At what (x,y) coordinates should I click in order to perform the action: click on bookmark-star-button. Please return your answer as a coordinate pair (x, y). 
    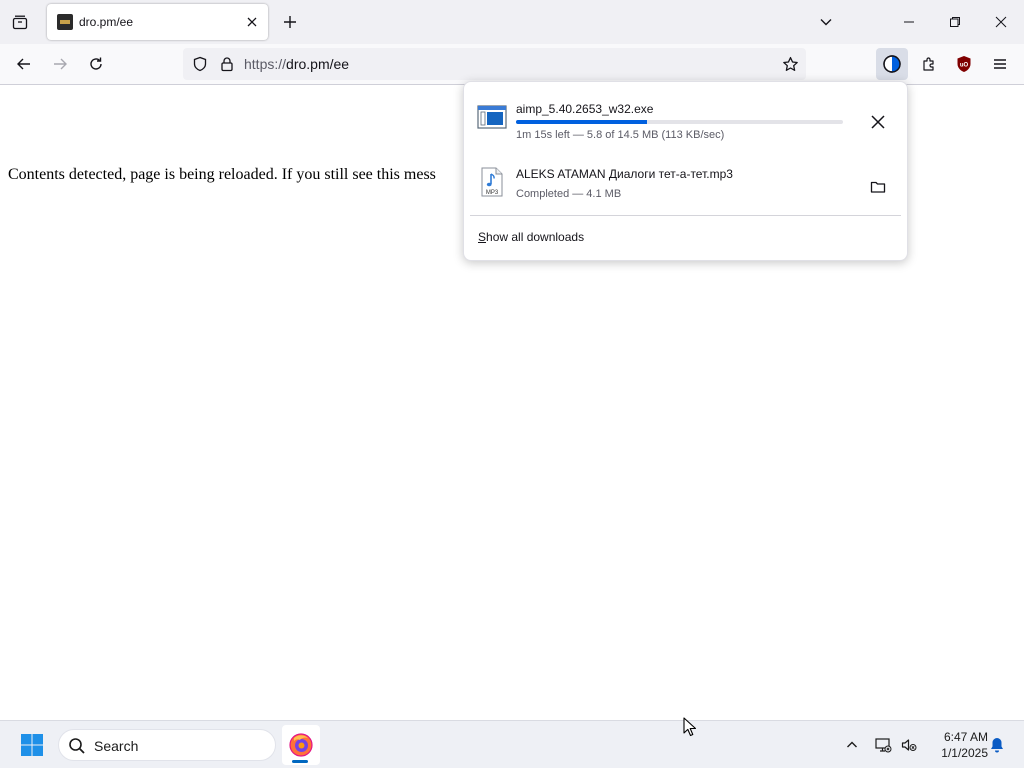
    Looking at the image, I should click on (790, 64).